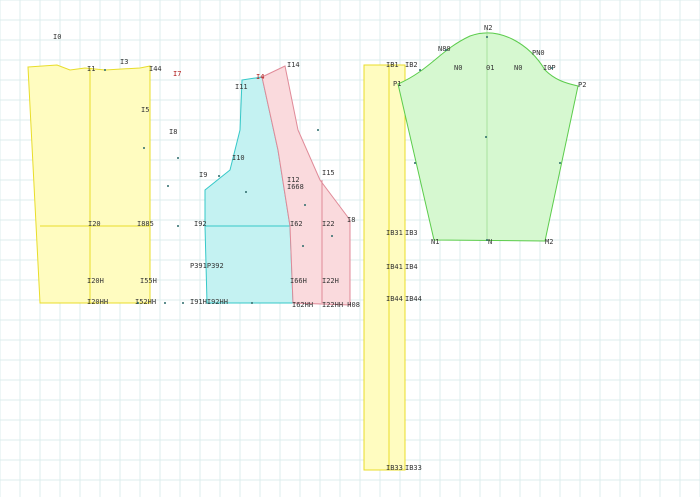 This screenshot has height=497, width=700. What do you see at coordinates (155, 69) in the screenshot?
I see `point-label: I44` at bounding box center [155, 69].